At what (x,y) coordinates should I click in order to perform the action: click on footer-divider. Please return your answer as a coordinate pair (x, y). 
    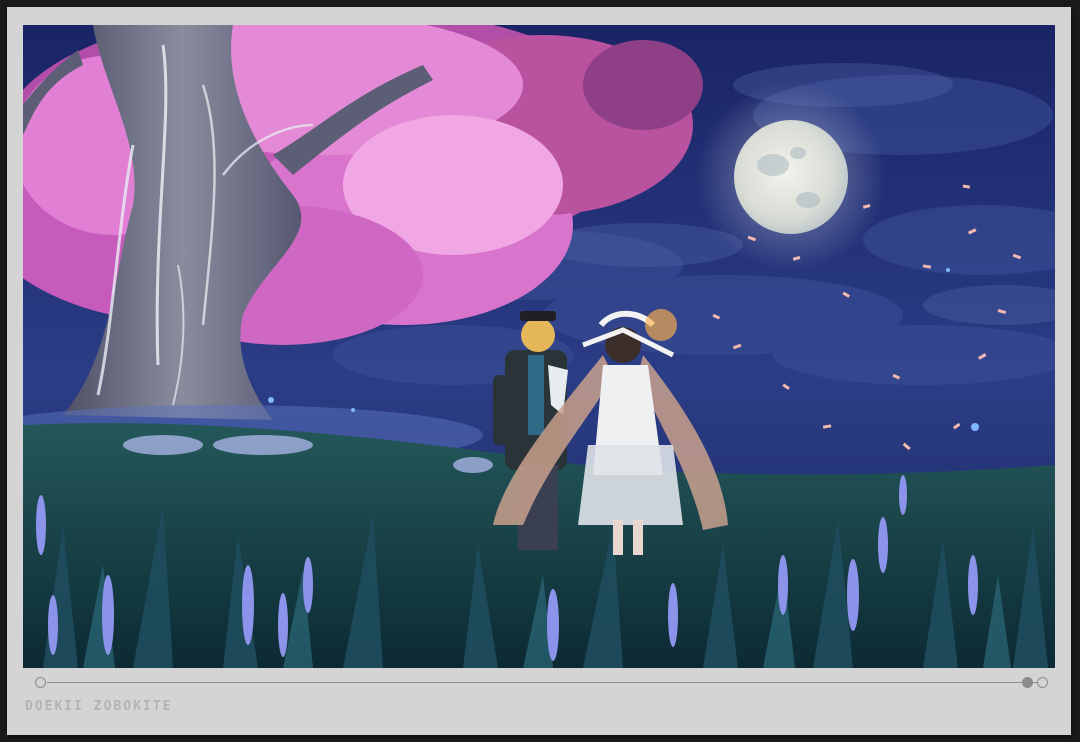
    Looking at the image, I should click on (545, 682).